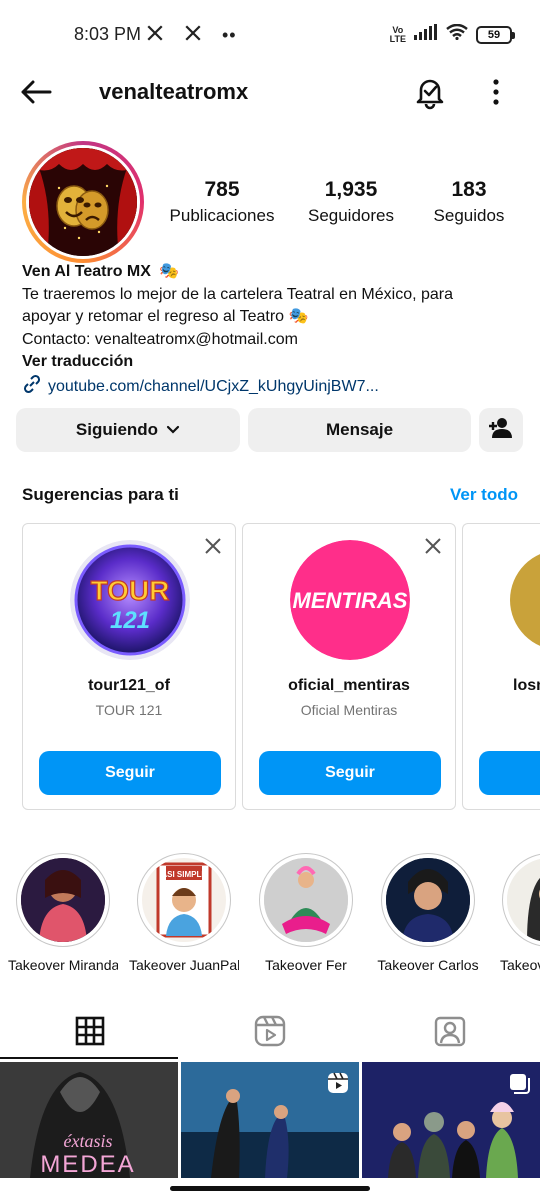 This screenshot has height=1200, width=540. What do you see at coordinates (501, 666) in the screenshot?
I see `suggestion-card: losm` at bounding box center [501, 666].